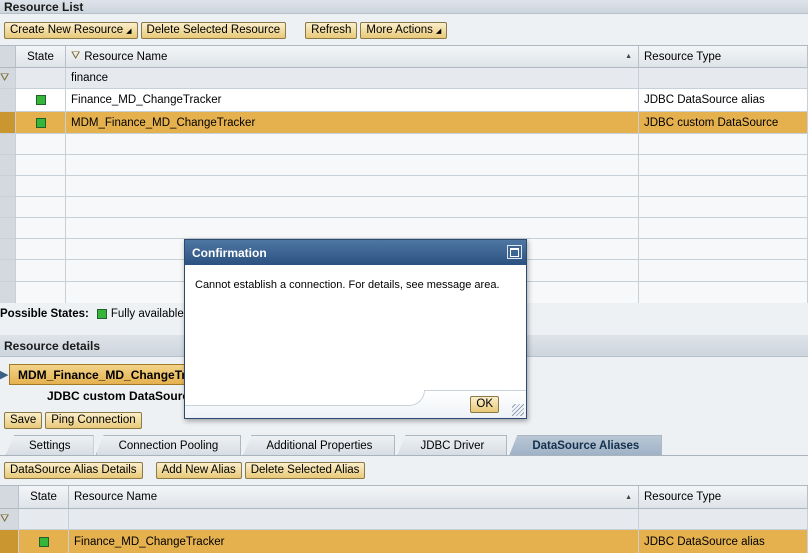  I want to click on resize-grip-icon, so click(518, 410).